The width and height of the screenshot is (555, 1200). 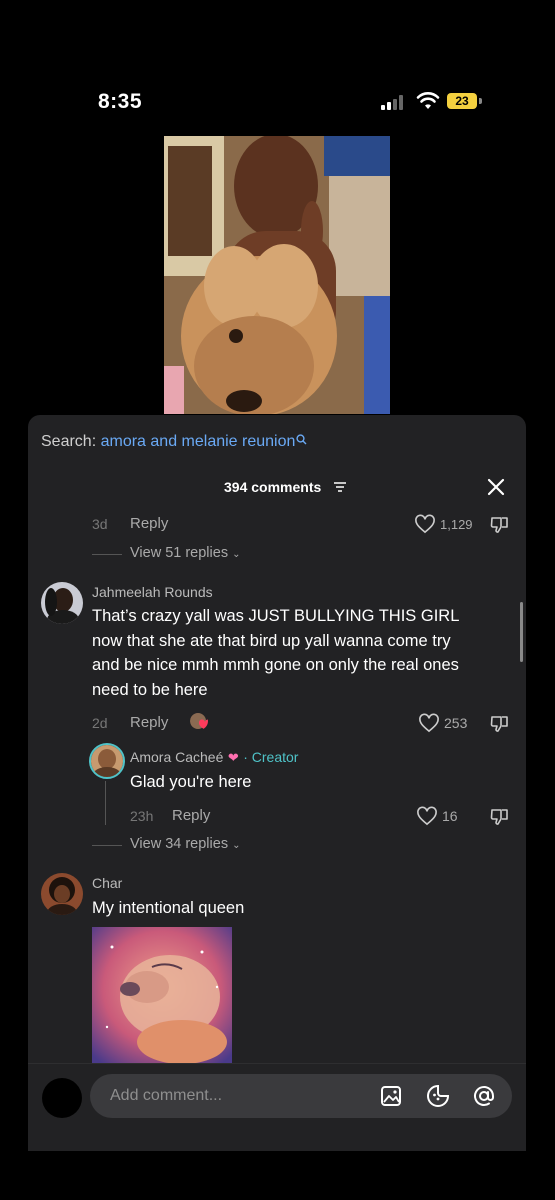 I want to click on lion-image, so click(x=162, y=995).